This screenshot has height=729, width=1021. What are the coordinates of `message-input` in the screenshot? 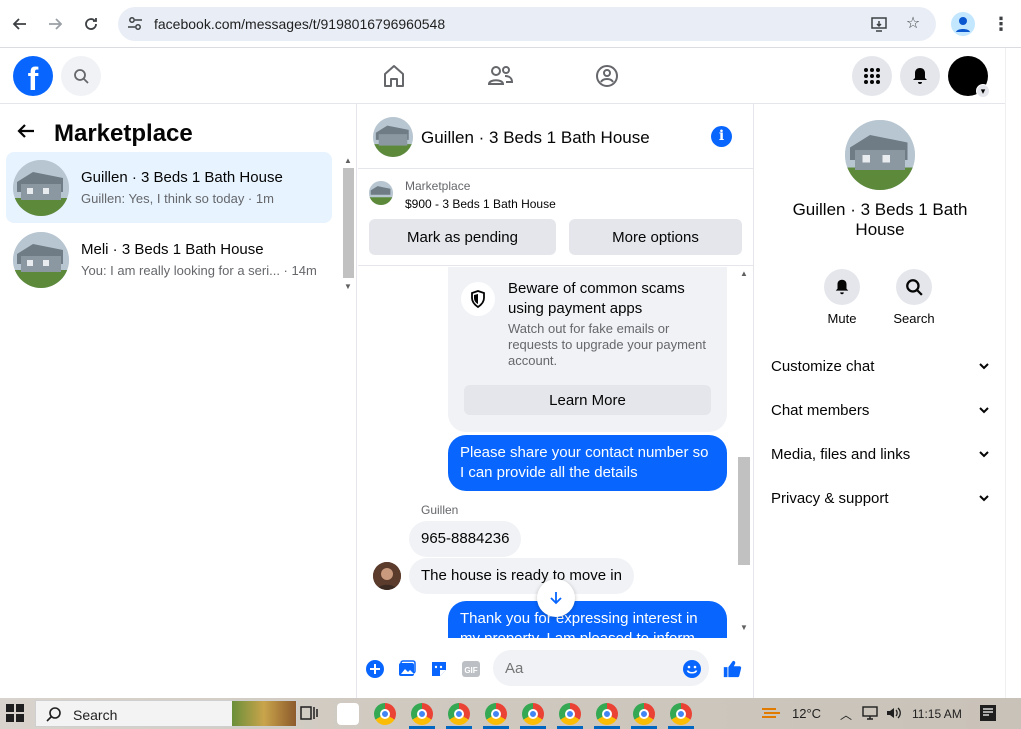 It's located at (601, 668).